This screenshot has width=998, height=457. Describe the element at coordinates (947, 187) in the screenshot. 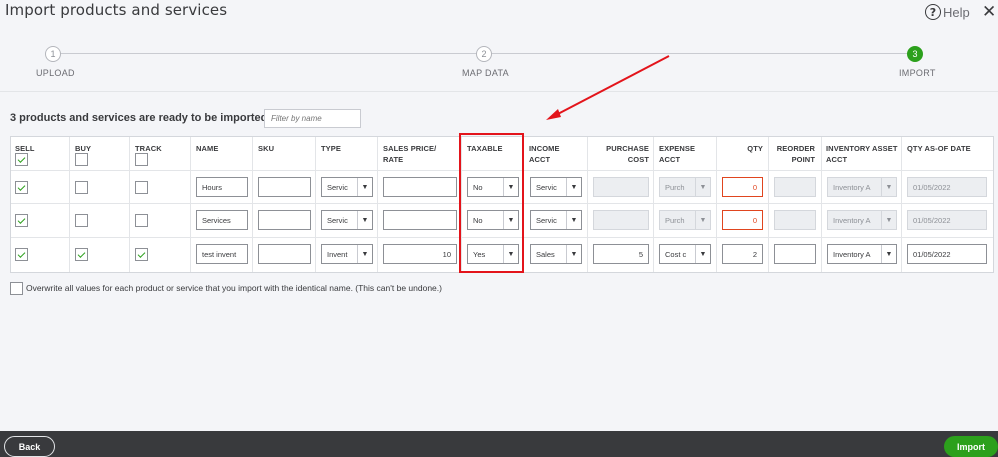

I see `row-1-qty-as-of-date-input: 01/05/2022` at that location.